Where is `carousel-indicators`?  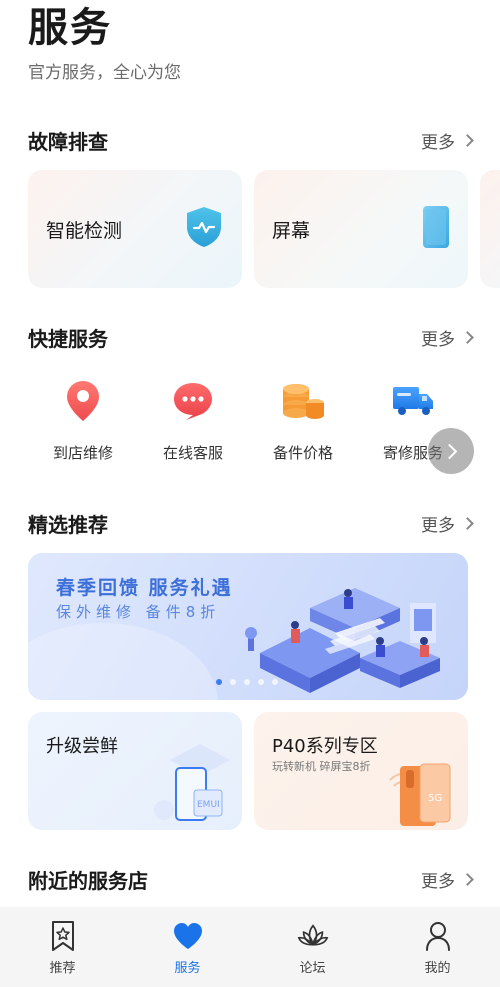 carousel-indicators is located at coordinates (247, 682).